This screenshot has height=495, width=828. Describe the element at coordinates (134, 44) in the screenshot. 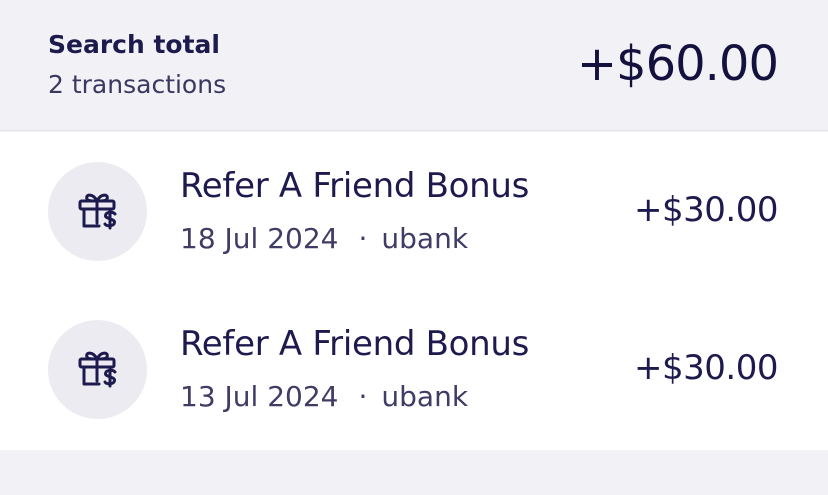

I see `search-total-label: Search total` at that location.